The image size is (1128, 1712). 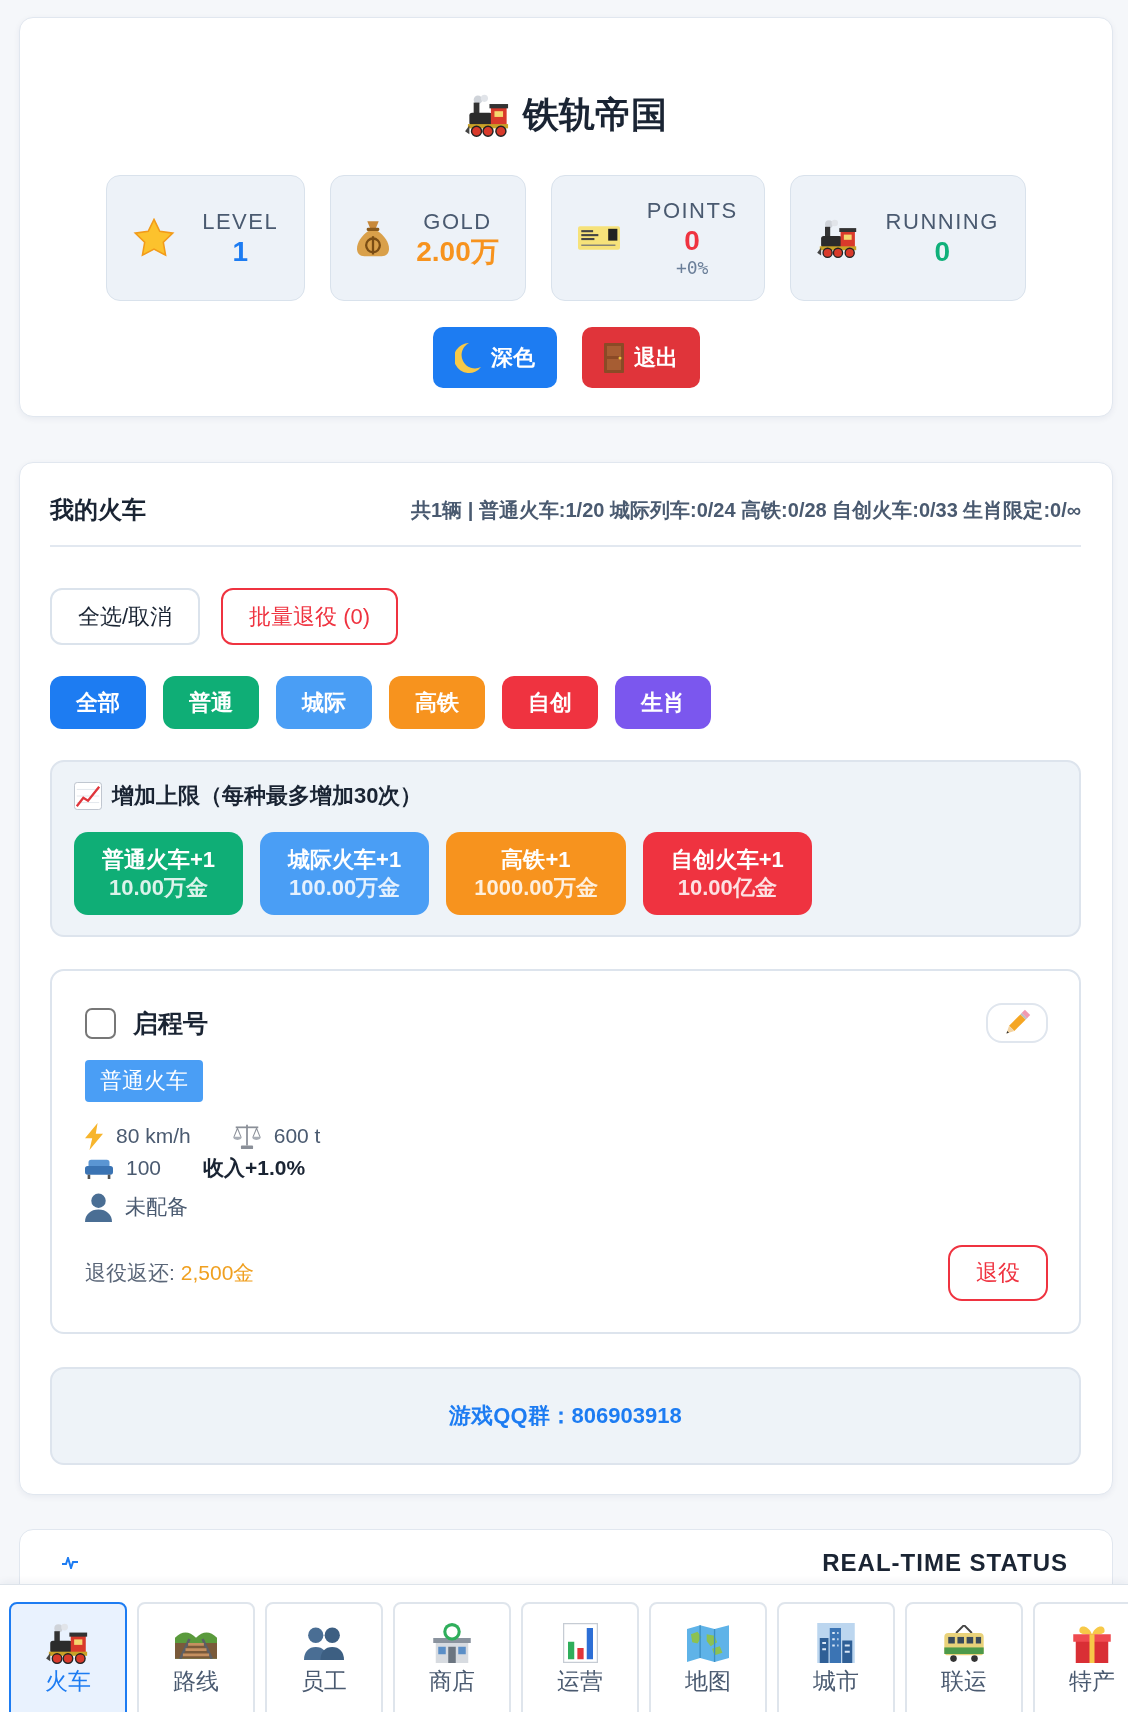 What do you see at coordinates (144, 1168) in the screenshot?
I see `seats-text: 100` at bounding box center [144, 1168].